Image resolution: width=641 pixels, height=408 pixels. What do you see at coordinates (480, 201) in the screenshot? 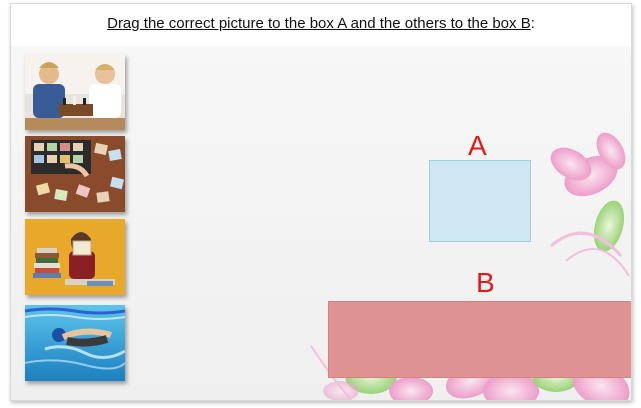
I see `drop-box-a` at bounding box center [480, 201].